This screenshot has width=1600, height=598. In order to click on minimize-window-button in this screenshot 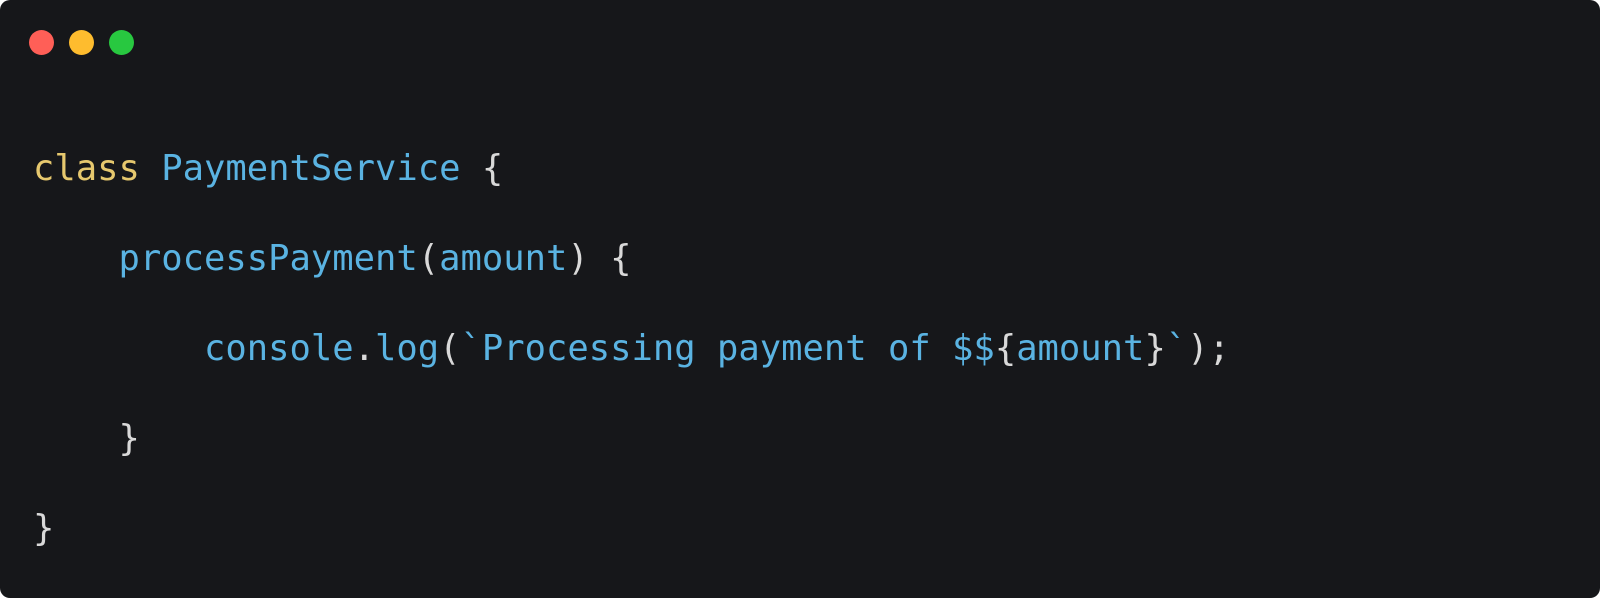, I will do `click(81, 42)`.